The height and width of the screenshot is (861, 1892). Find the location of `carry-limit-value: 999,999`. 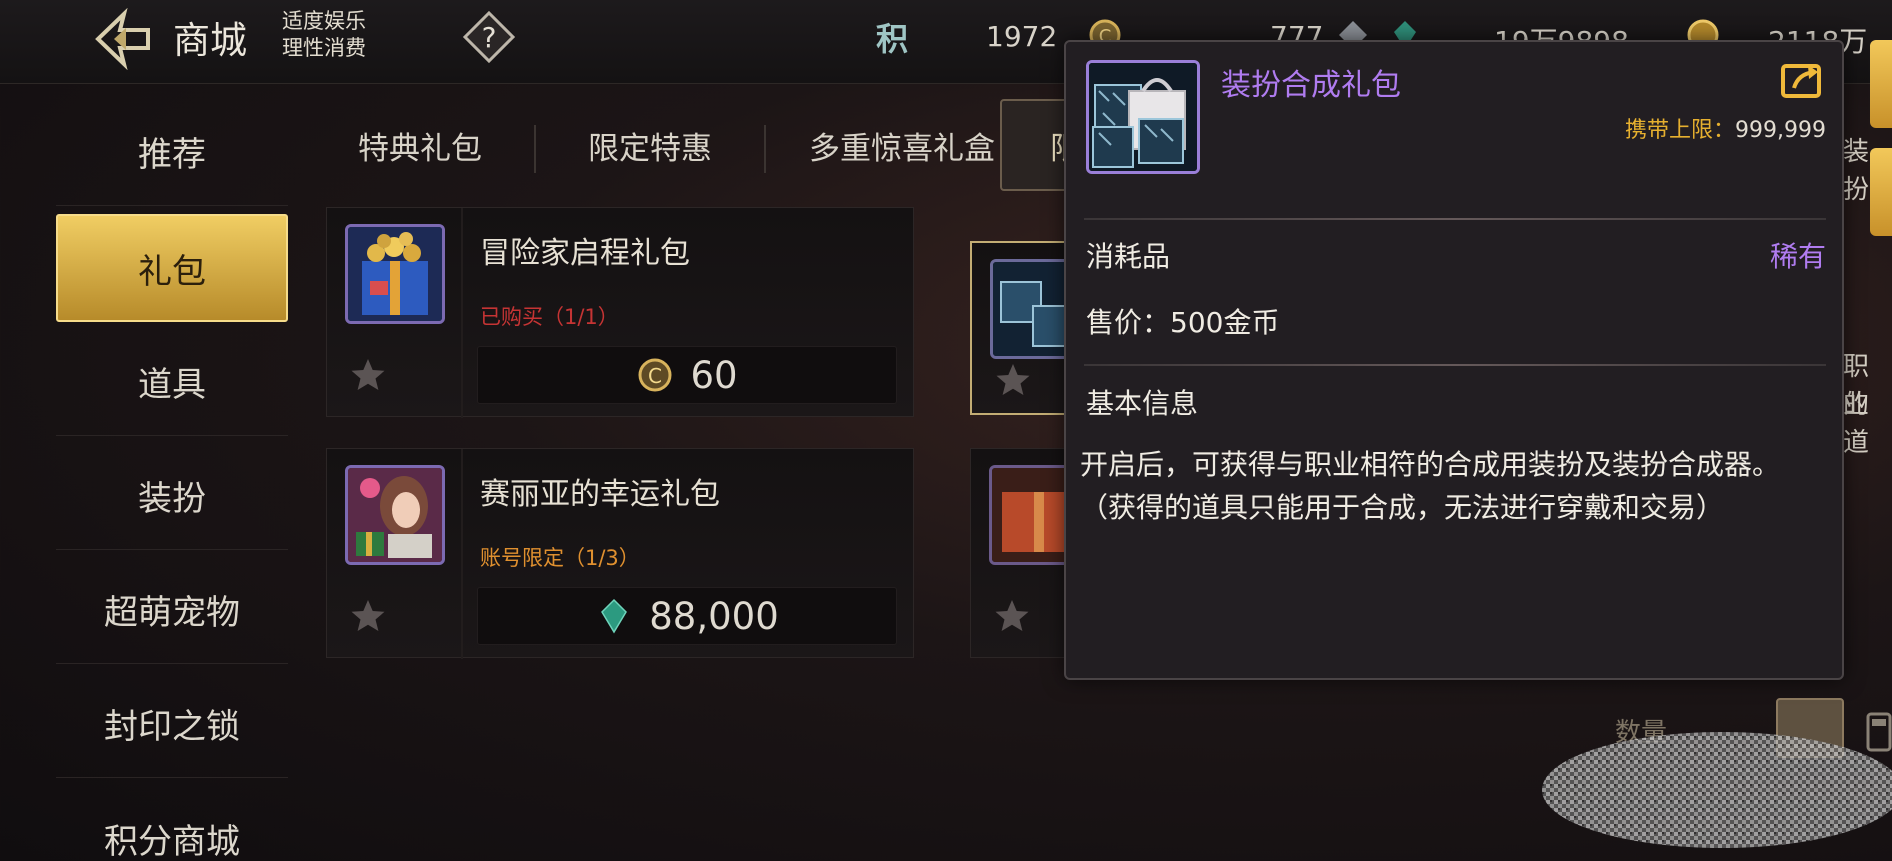

carry-limit-value: 999,999 is located at coordinates (1780, 130).